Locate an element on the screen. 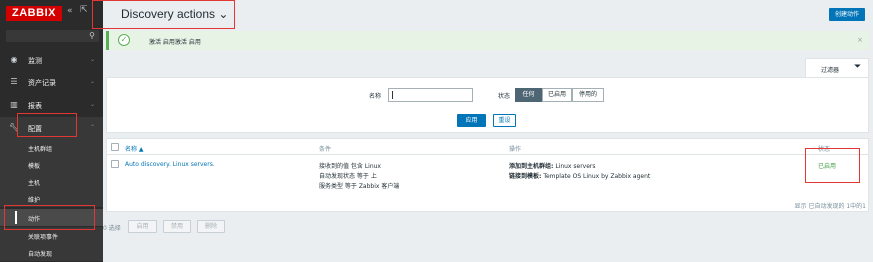 The image size is (873, 262). search-icon: ⚲ is located at coordinates (92, 35).